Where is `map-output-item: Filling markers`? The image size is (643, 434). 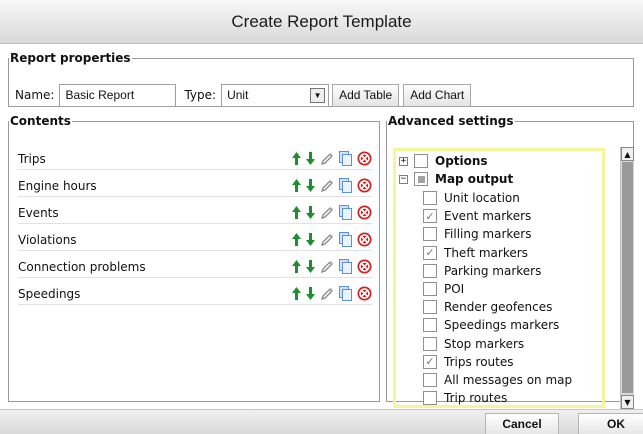
map-output-item: Filling markers is located at coordinates (477, 234).